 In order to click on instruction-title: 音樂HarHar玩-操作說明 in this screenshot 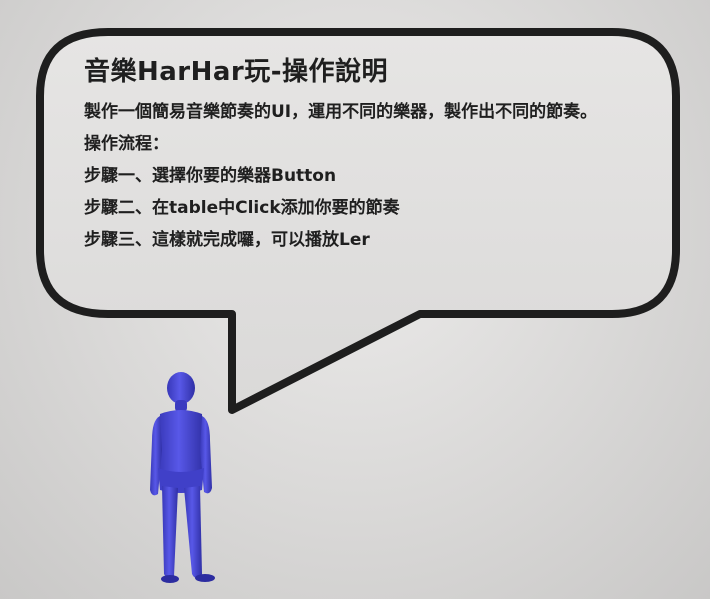, I will do `click(236, 72)`.